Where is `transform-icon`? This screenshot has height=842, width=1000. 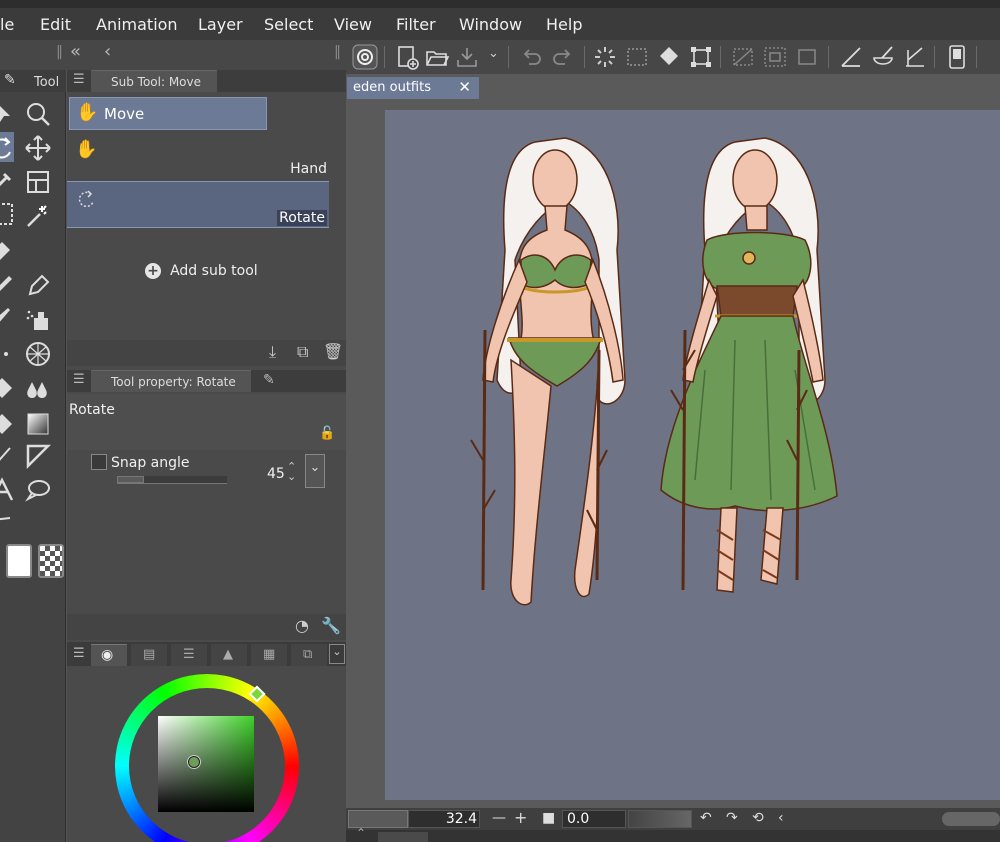 transform-icon is located at coordinates (701, 57).